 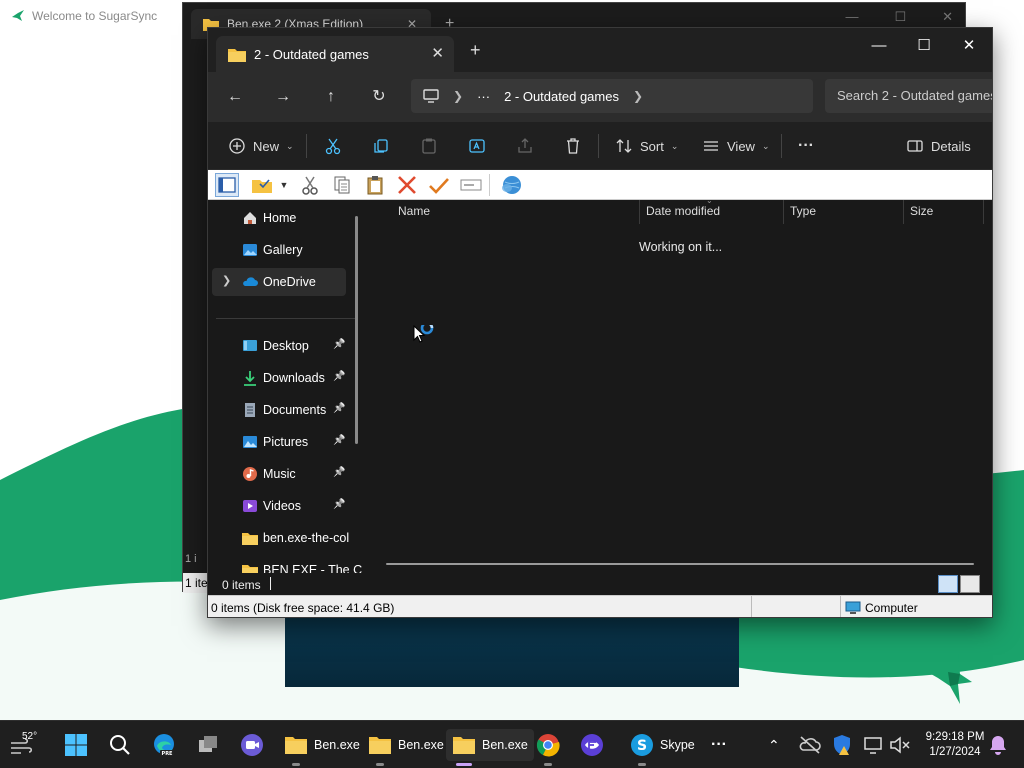 I want to click on security-tray-button, so click(x=842, y=745).